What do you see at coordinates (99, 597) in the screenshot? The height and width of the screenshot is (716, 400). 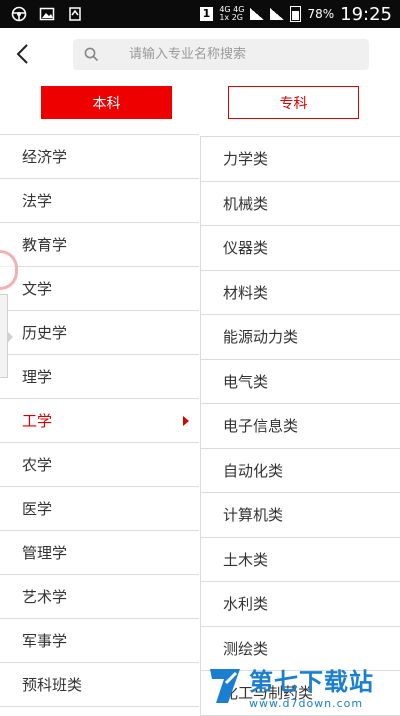 I see `category-item: 艺术学` at bounding box center [99, 597].